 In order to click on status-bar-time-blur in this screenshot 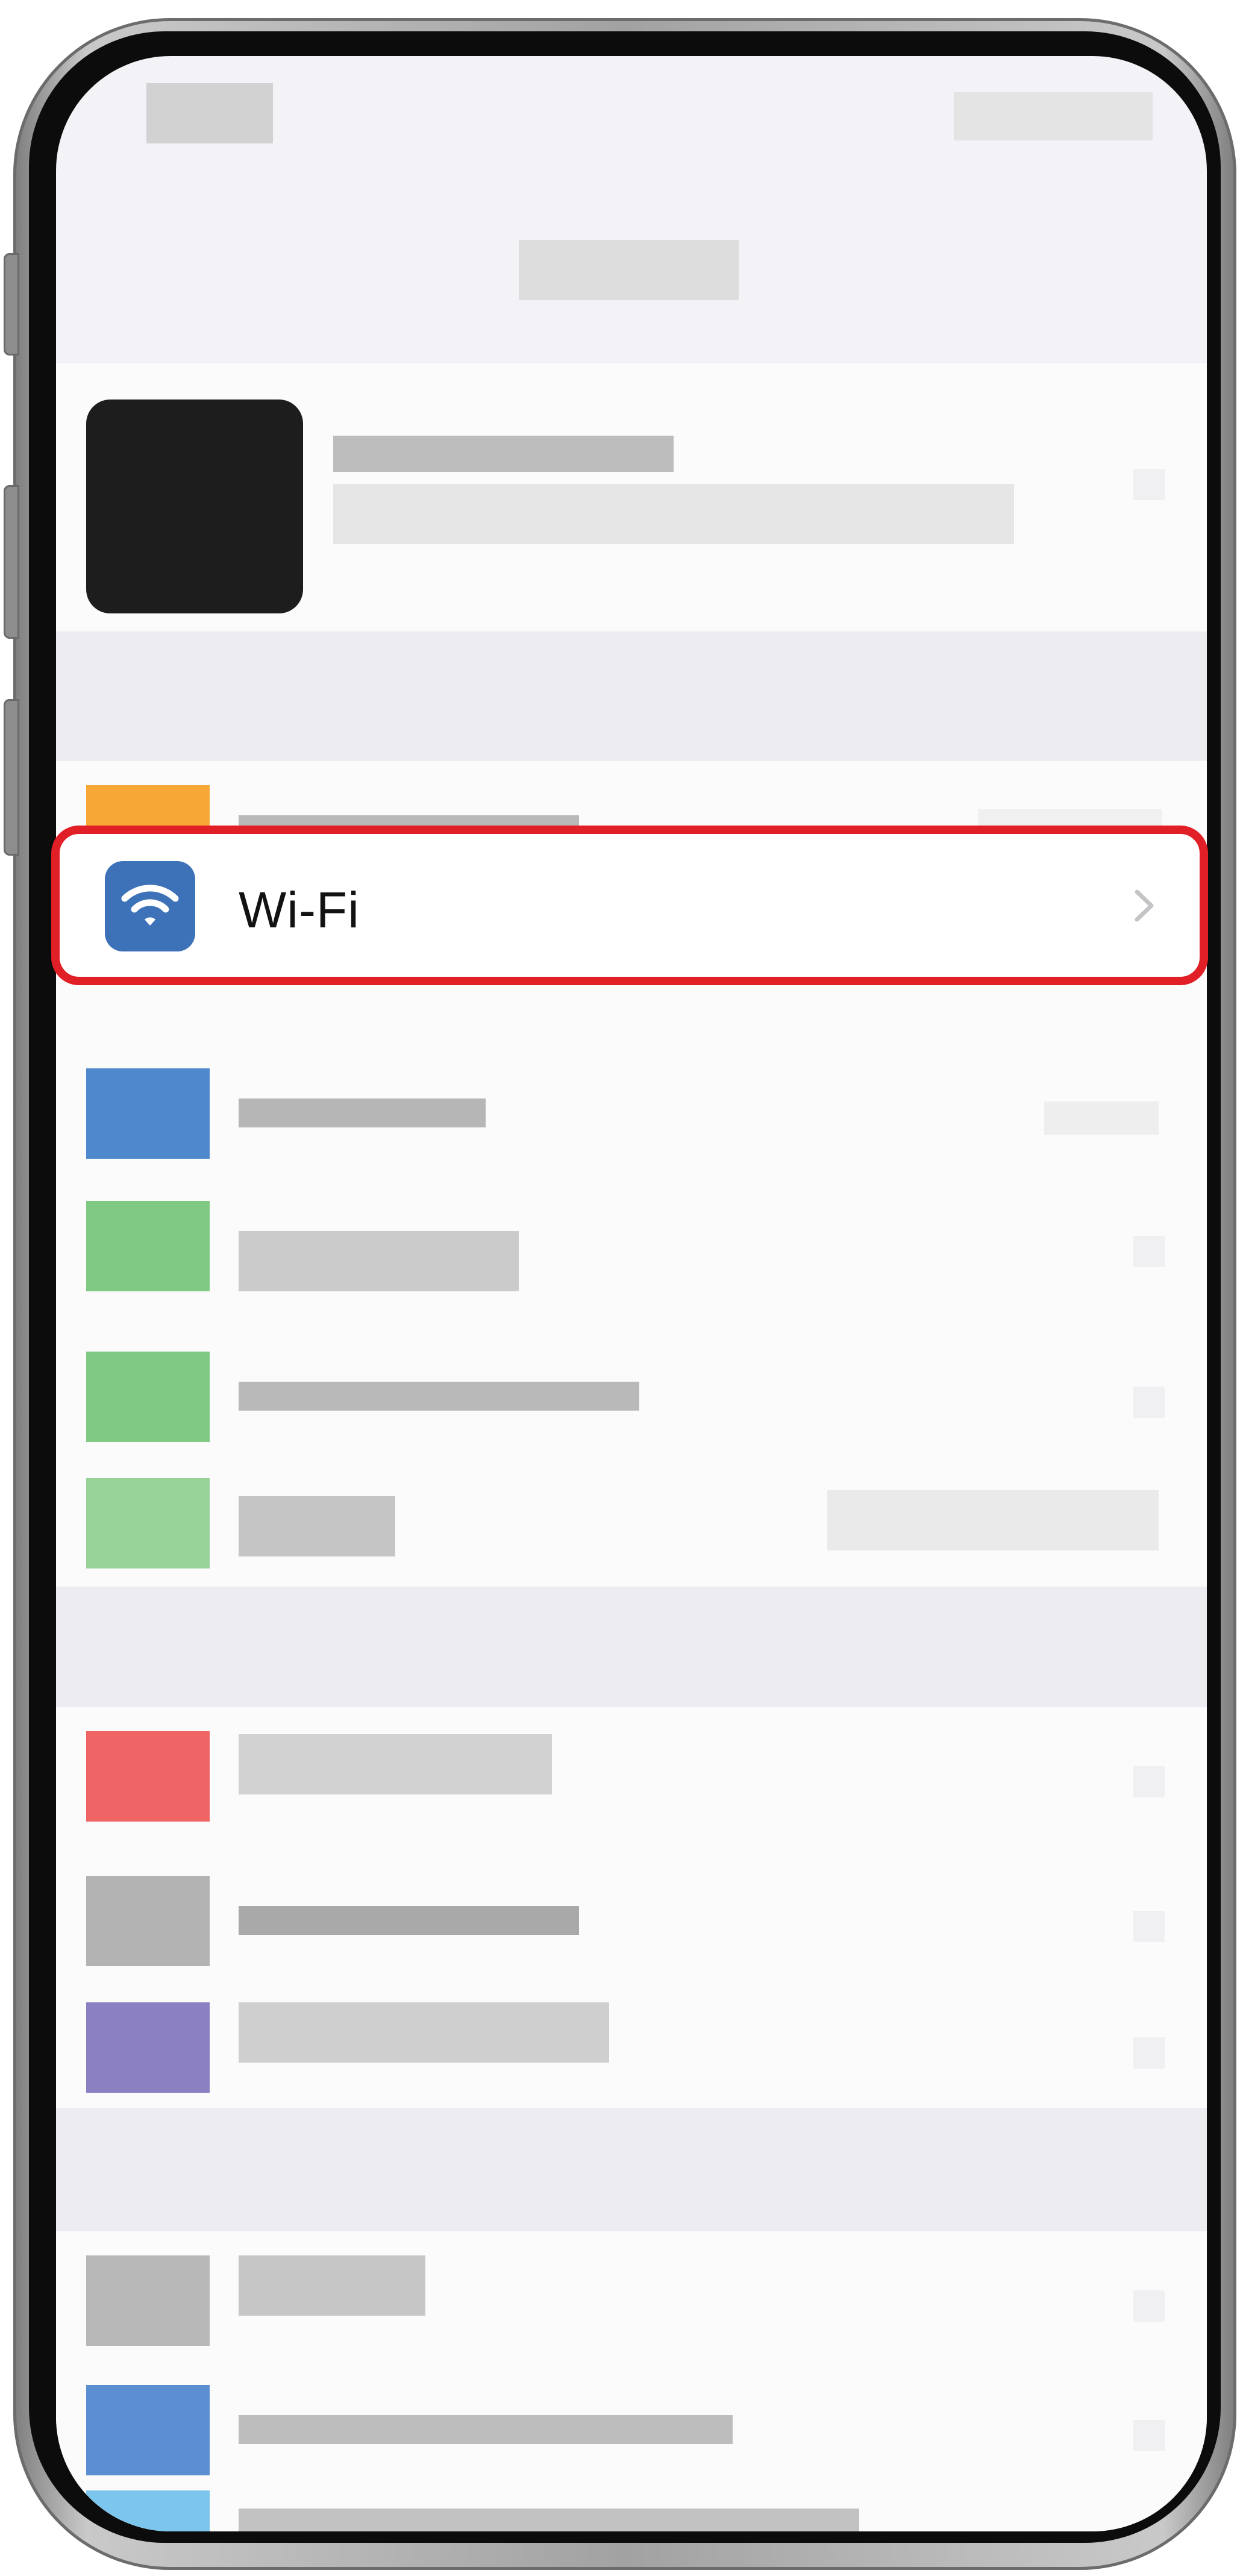, I will do `click(209, 113)`.